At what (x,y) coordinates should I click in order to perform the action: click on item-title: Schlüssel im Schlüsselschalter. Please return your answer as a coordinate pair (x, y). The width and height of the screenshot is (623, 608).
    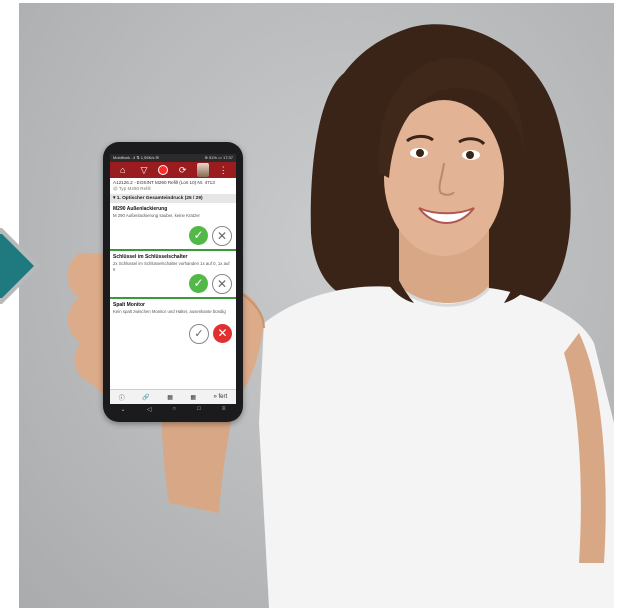
    Looking at the image, I should click on (150, 257).